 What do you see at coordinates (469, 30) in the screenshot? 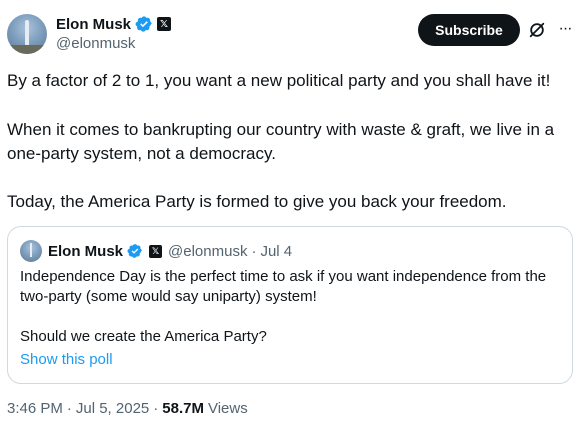
I see `subscribe-button: Subscribe` at bounding box center [469, 30].